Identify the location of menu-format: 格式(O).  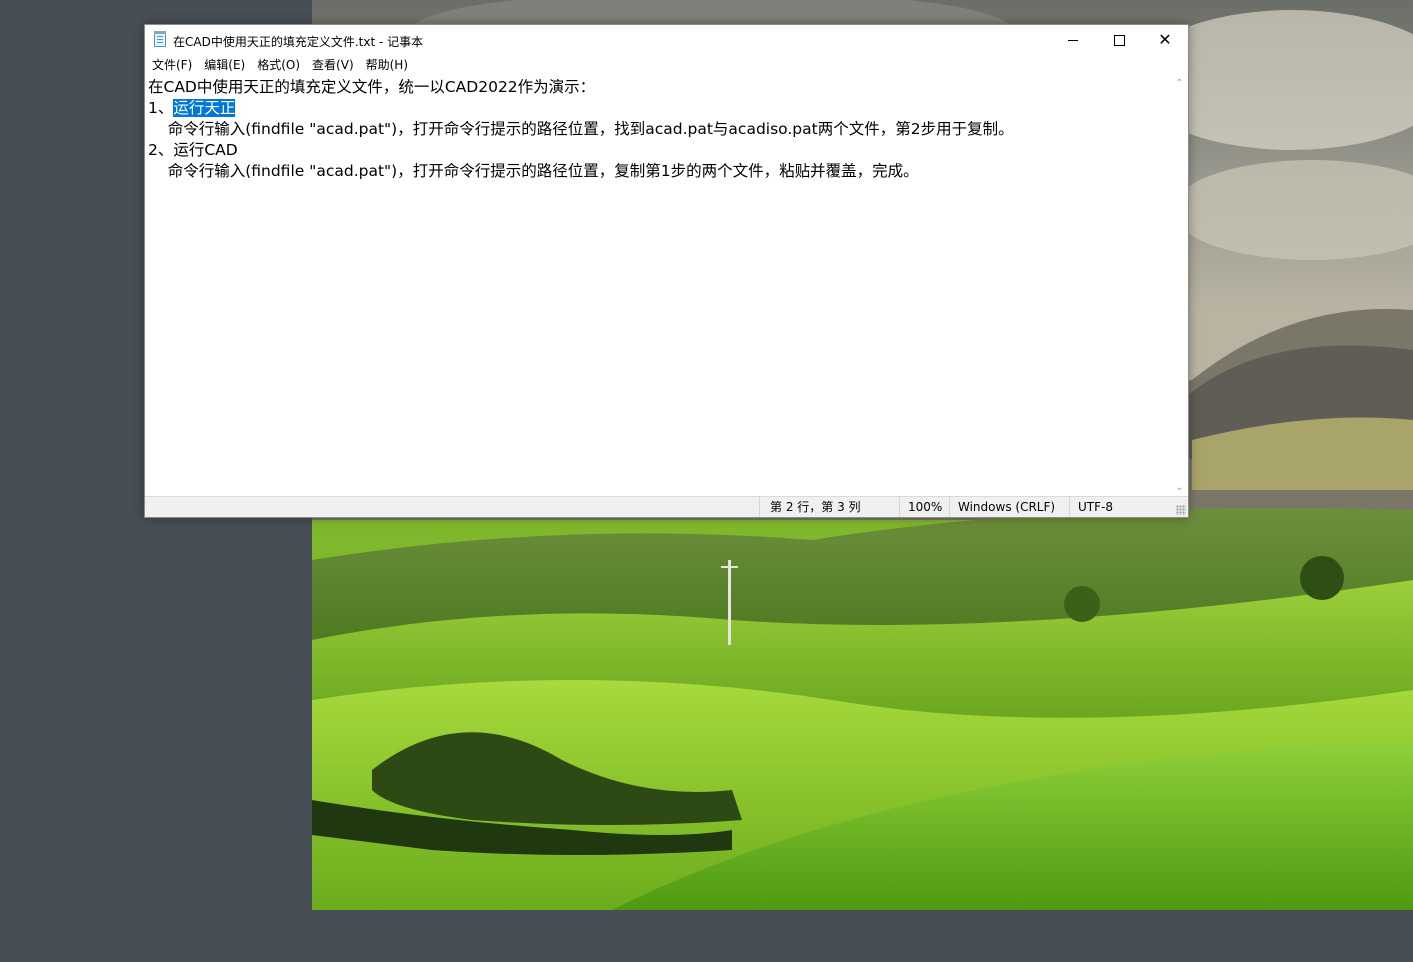
(278, 65).